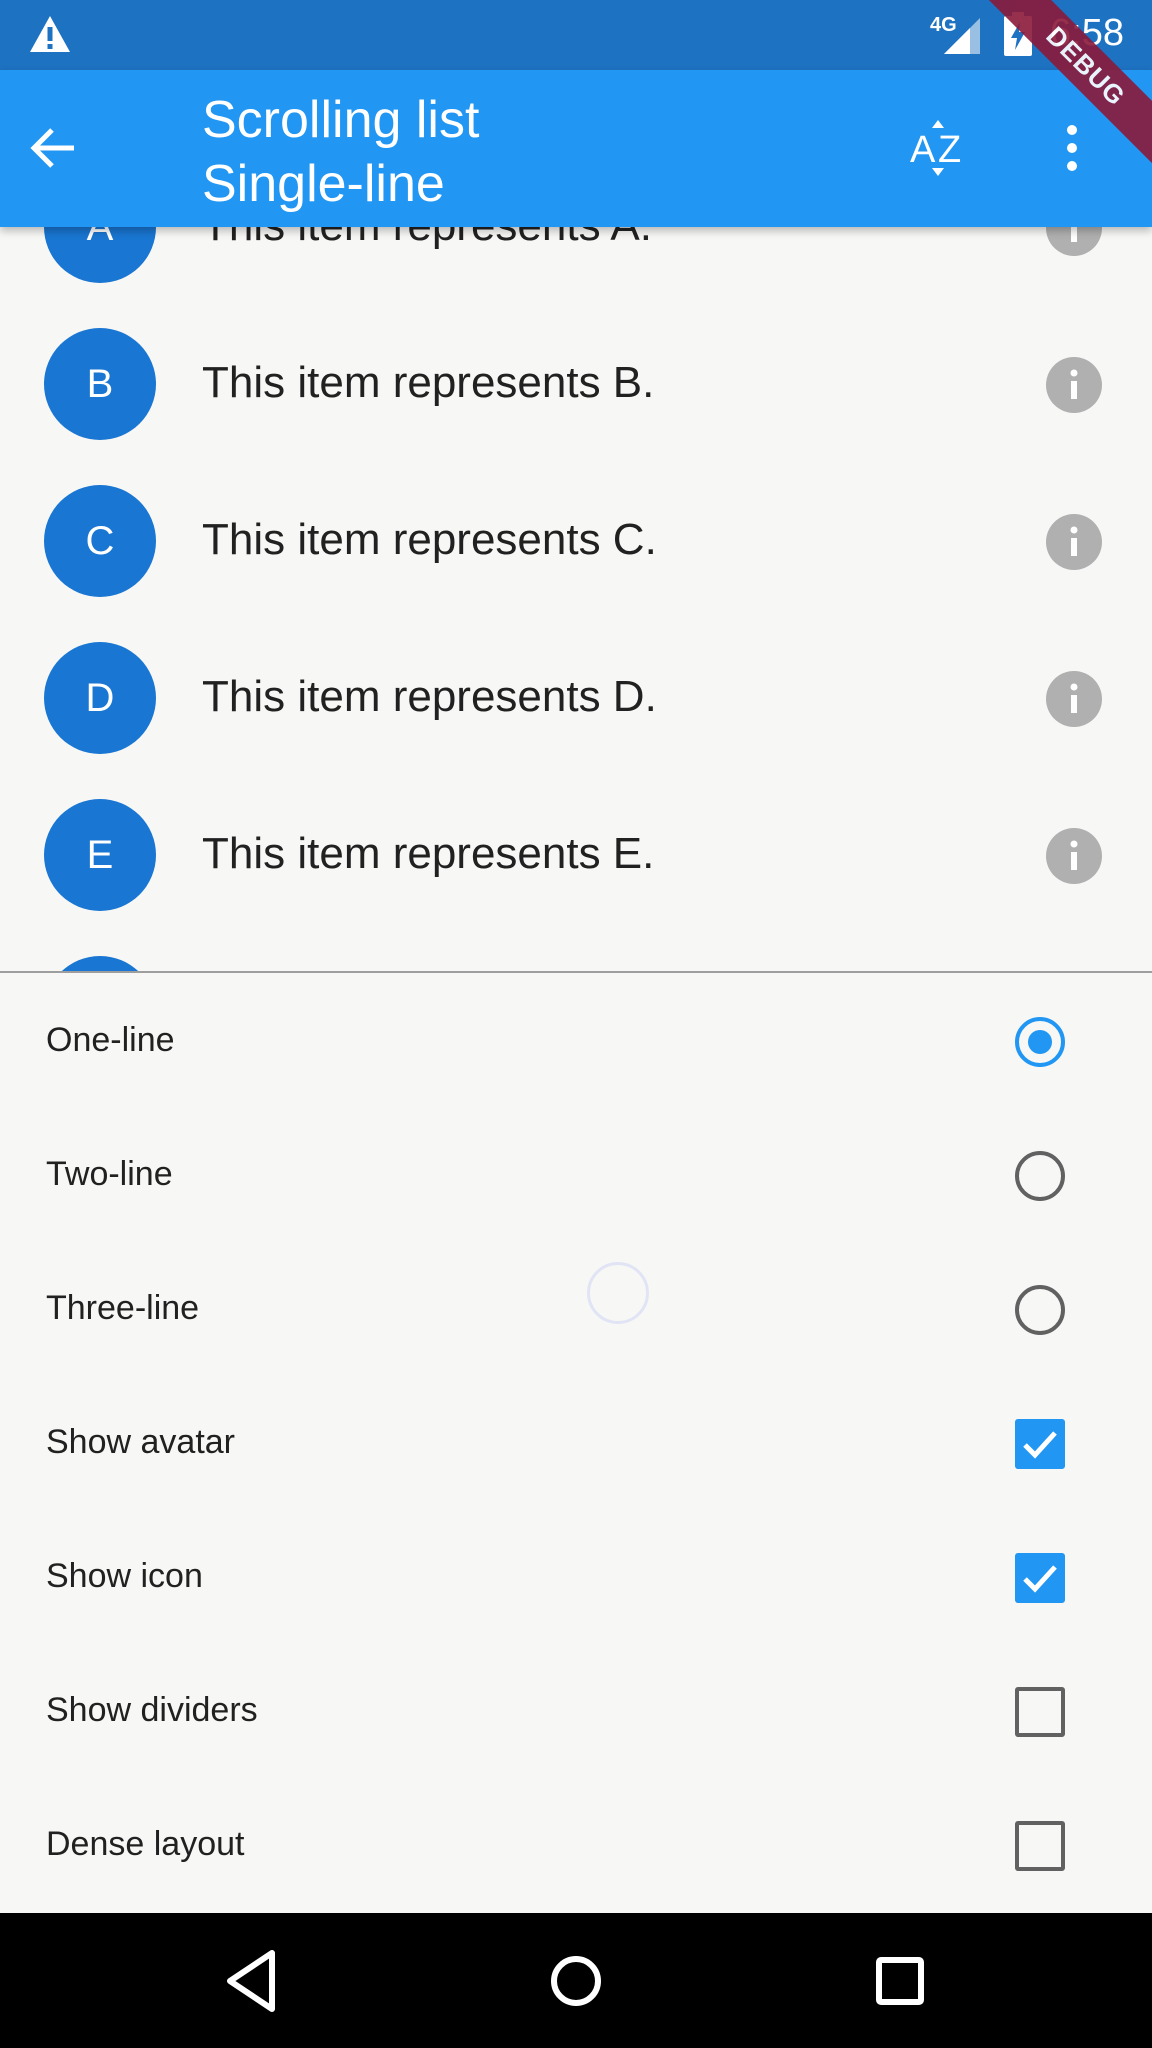 This screenshot has height=2048, width=1152. I want to click on list-item-text: This item represents B., so click(428, 382).